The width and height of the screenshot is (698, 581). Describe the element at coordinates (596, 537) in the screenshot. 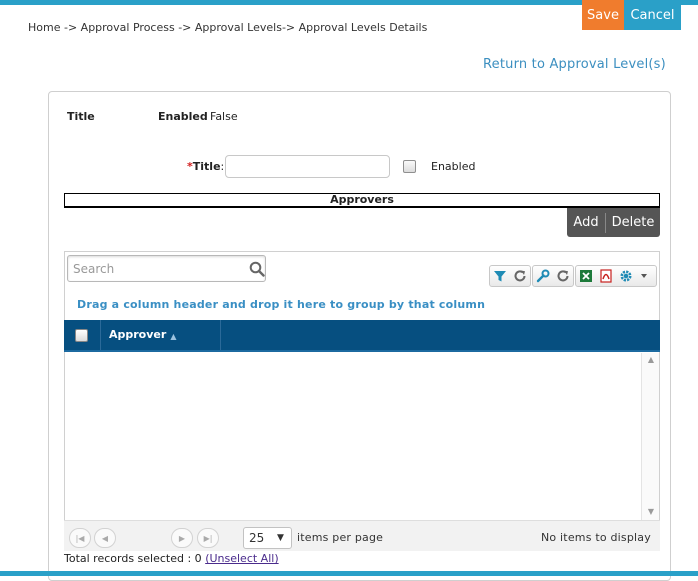

I see `no-items-label: No items to display` at that location.